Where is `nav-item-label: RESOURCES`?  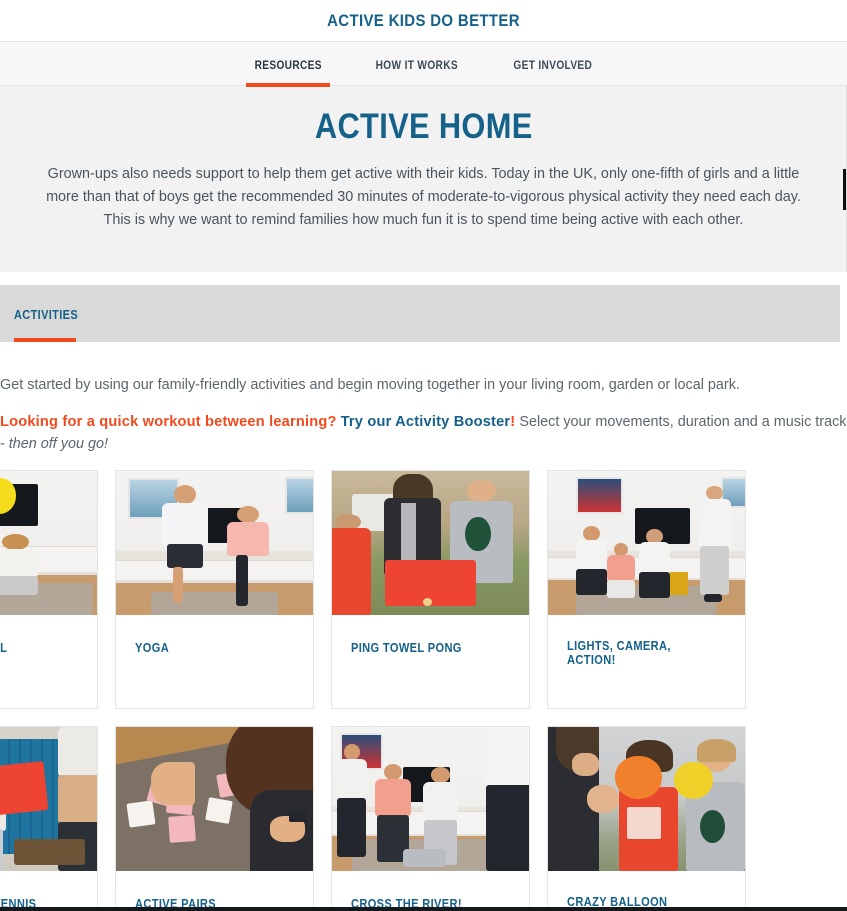 nav-item-label: RESOURCES is located at coordinates (288, 66).